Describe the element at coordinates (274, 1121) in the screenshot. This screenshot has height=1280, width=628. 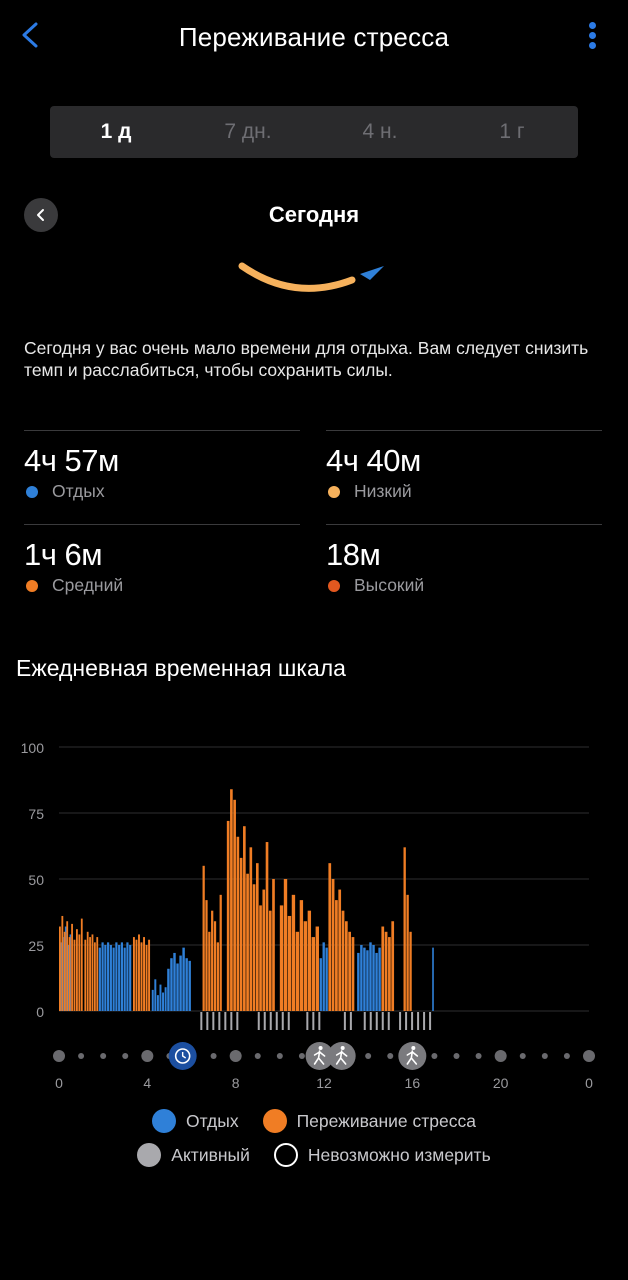
I see `stress-swatch-icon` at that location.